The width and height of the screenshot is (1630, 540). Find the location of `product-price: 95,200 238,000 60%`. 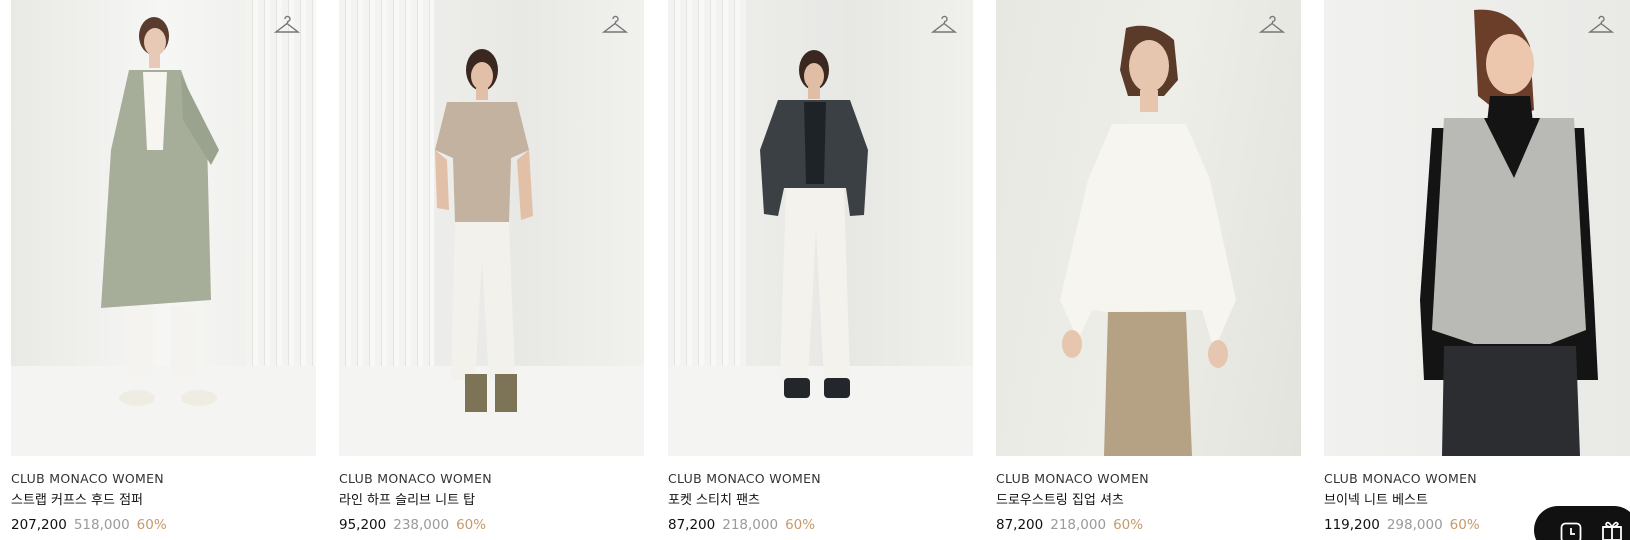

product-price: 95,200 238,000 60% is located at coordinates (491, 525).